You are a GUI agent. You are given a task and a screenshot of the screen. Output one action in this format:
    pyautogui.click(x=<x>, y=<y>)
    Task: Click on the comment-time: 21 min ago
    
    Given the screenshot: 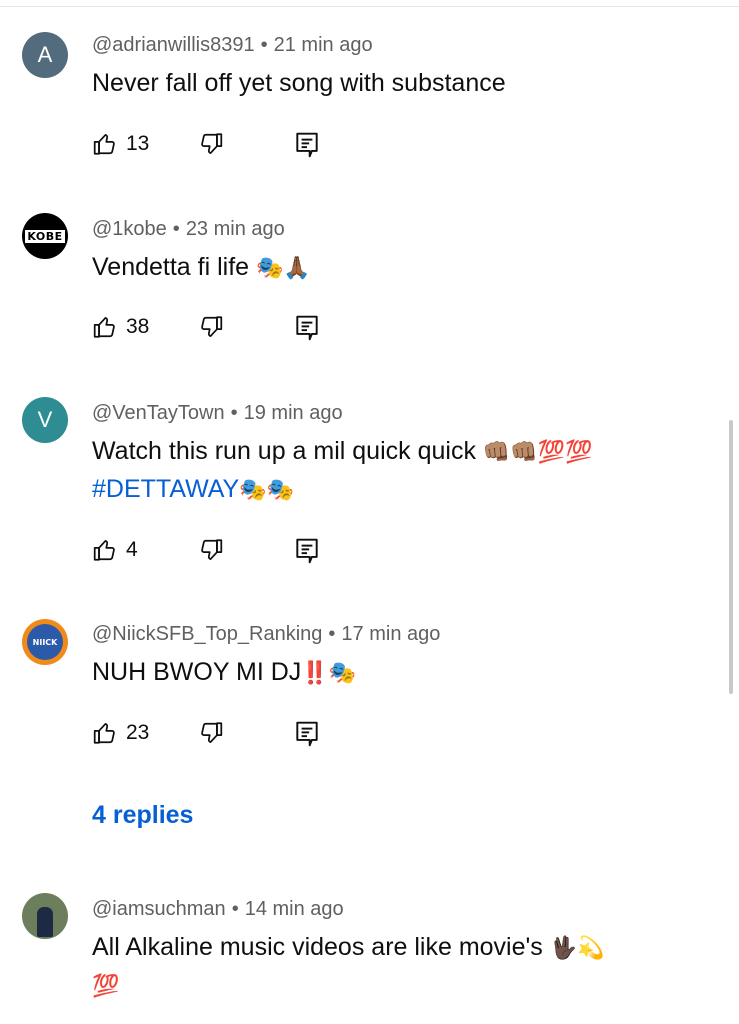 What is the action you would take?
    pyautogui.click(x=323, y=45)
    